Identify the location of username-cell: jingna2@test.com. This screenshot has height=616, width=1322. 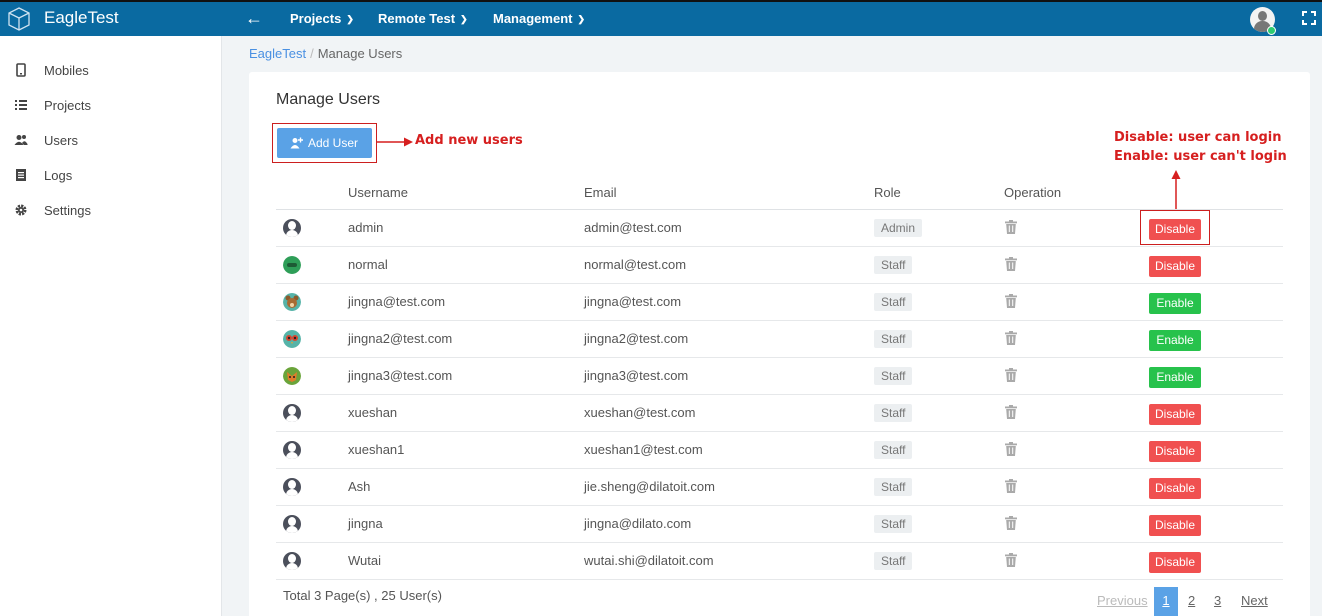
(400, 338).